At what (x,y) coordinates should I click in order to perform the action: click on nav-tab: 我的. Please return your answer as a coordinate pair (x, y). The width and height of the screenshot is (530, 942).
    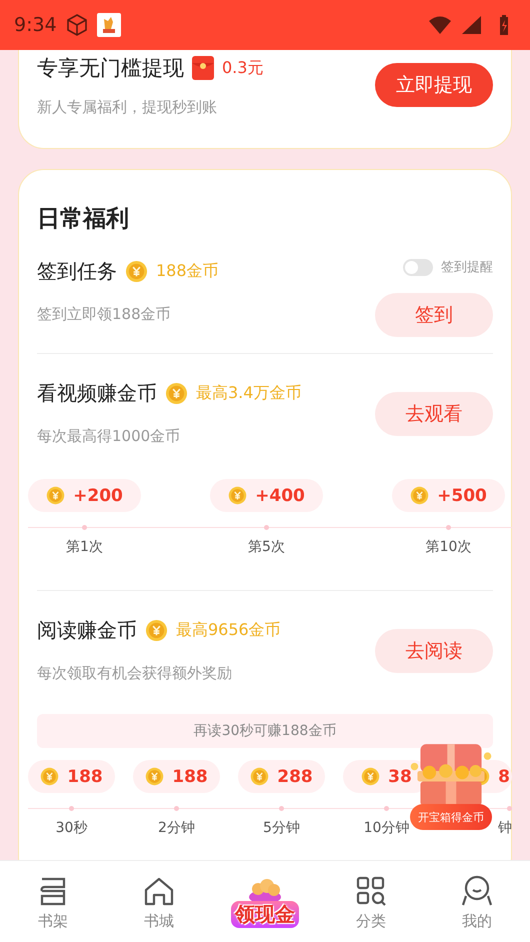
    Looking at the image, I should click on (477, 901).